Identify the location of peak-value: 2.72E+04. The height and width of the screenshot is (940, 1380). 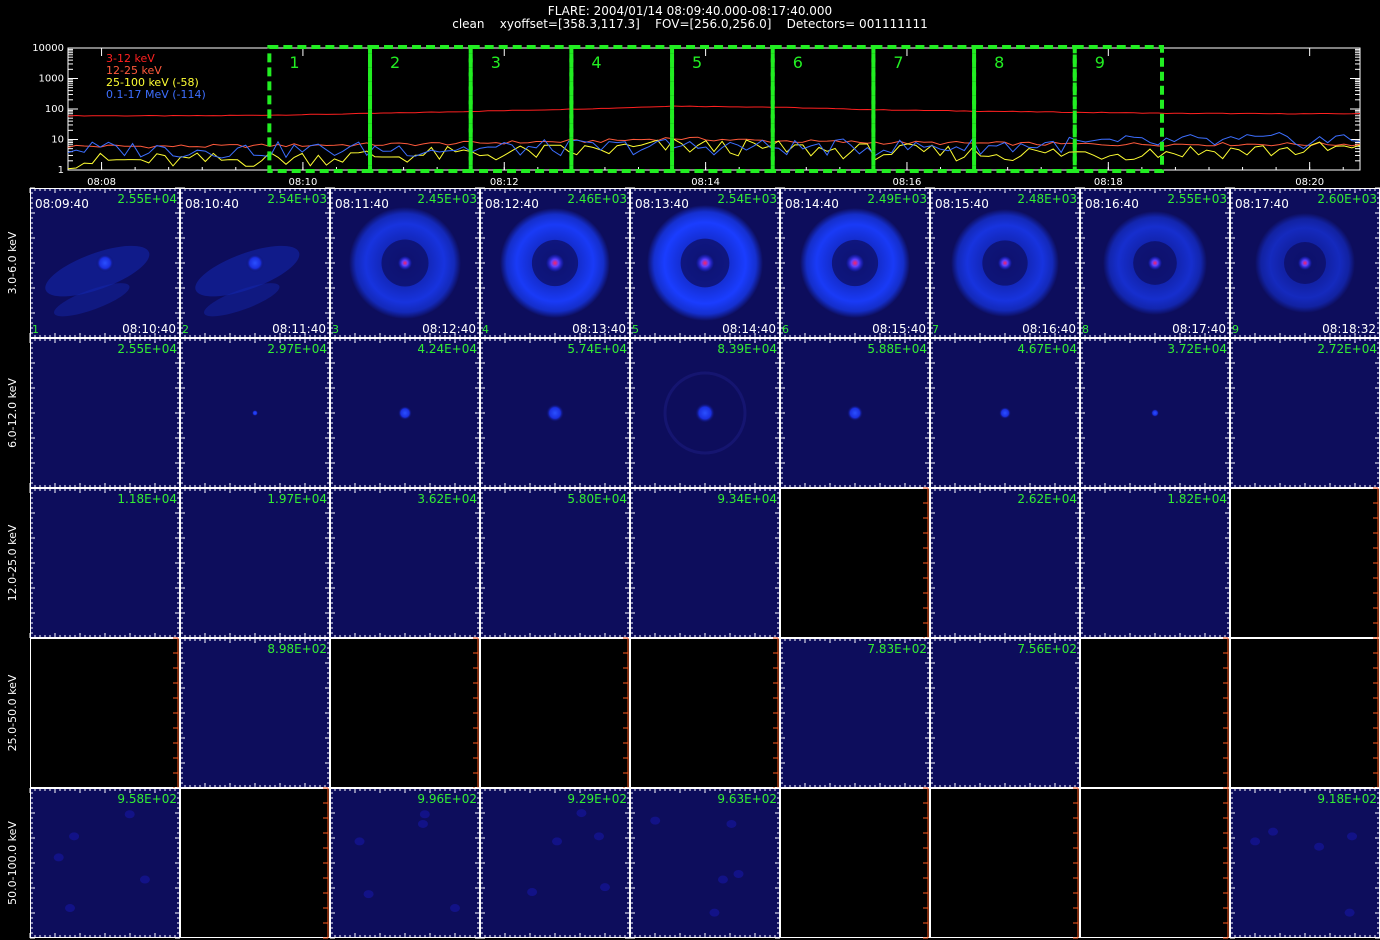
(1347, 349).